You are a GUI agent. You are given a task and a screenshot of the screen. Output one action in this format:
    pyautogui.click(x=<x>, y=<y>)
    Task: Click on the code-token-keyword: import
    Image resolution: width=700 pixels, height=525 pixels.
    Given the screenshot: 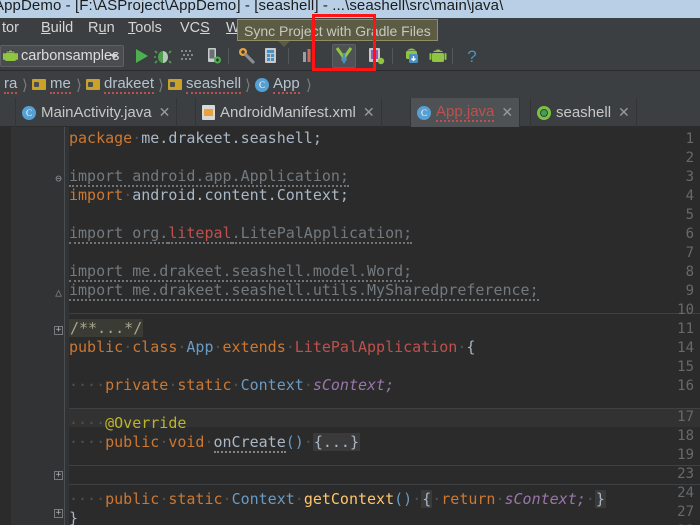 What is the action you would take?
    pyautogui.click(x=96, y=195)
    